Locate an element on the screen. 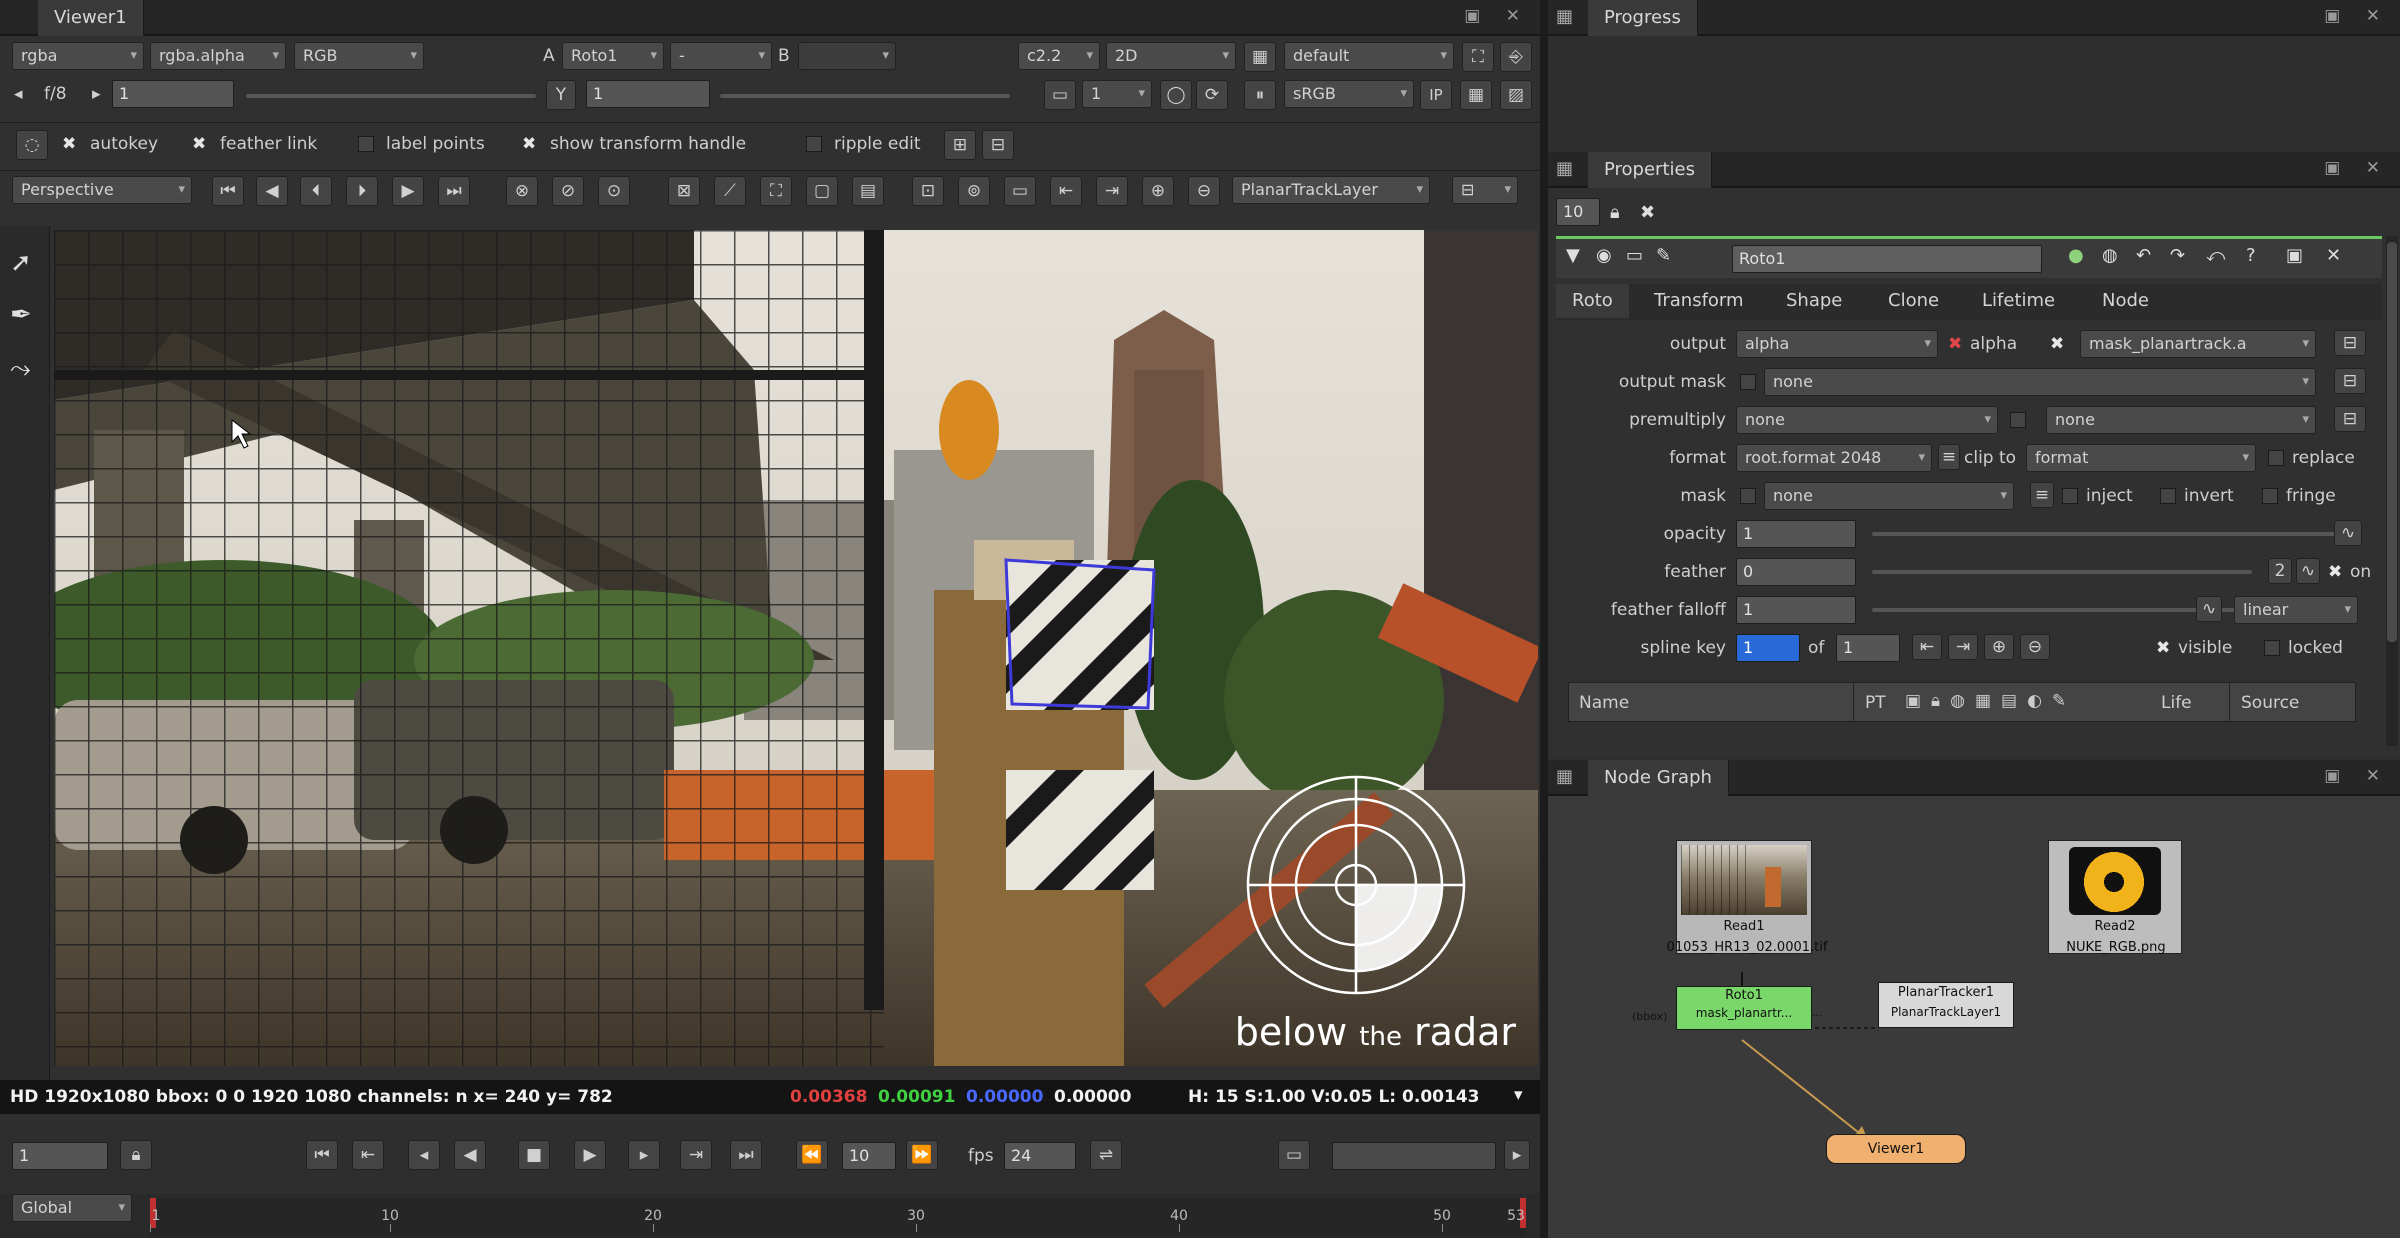 This screenshot has width=2400, height=1238. replace-checkbox is located at coordinates (2276, 458).